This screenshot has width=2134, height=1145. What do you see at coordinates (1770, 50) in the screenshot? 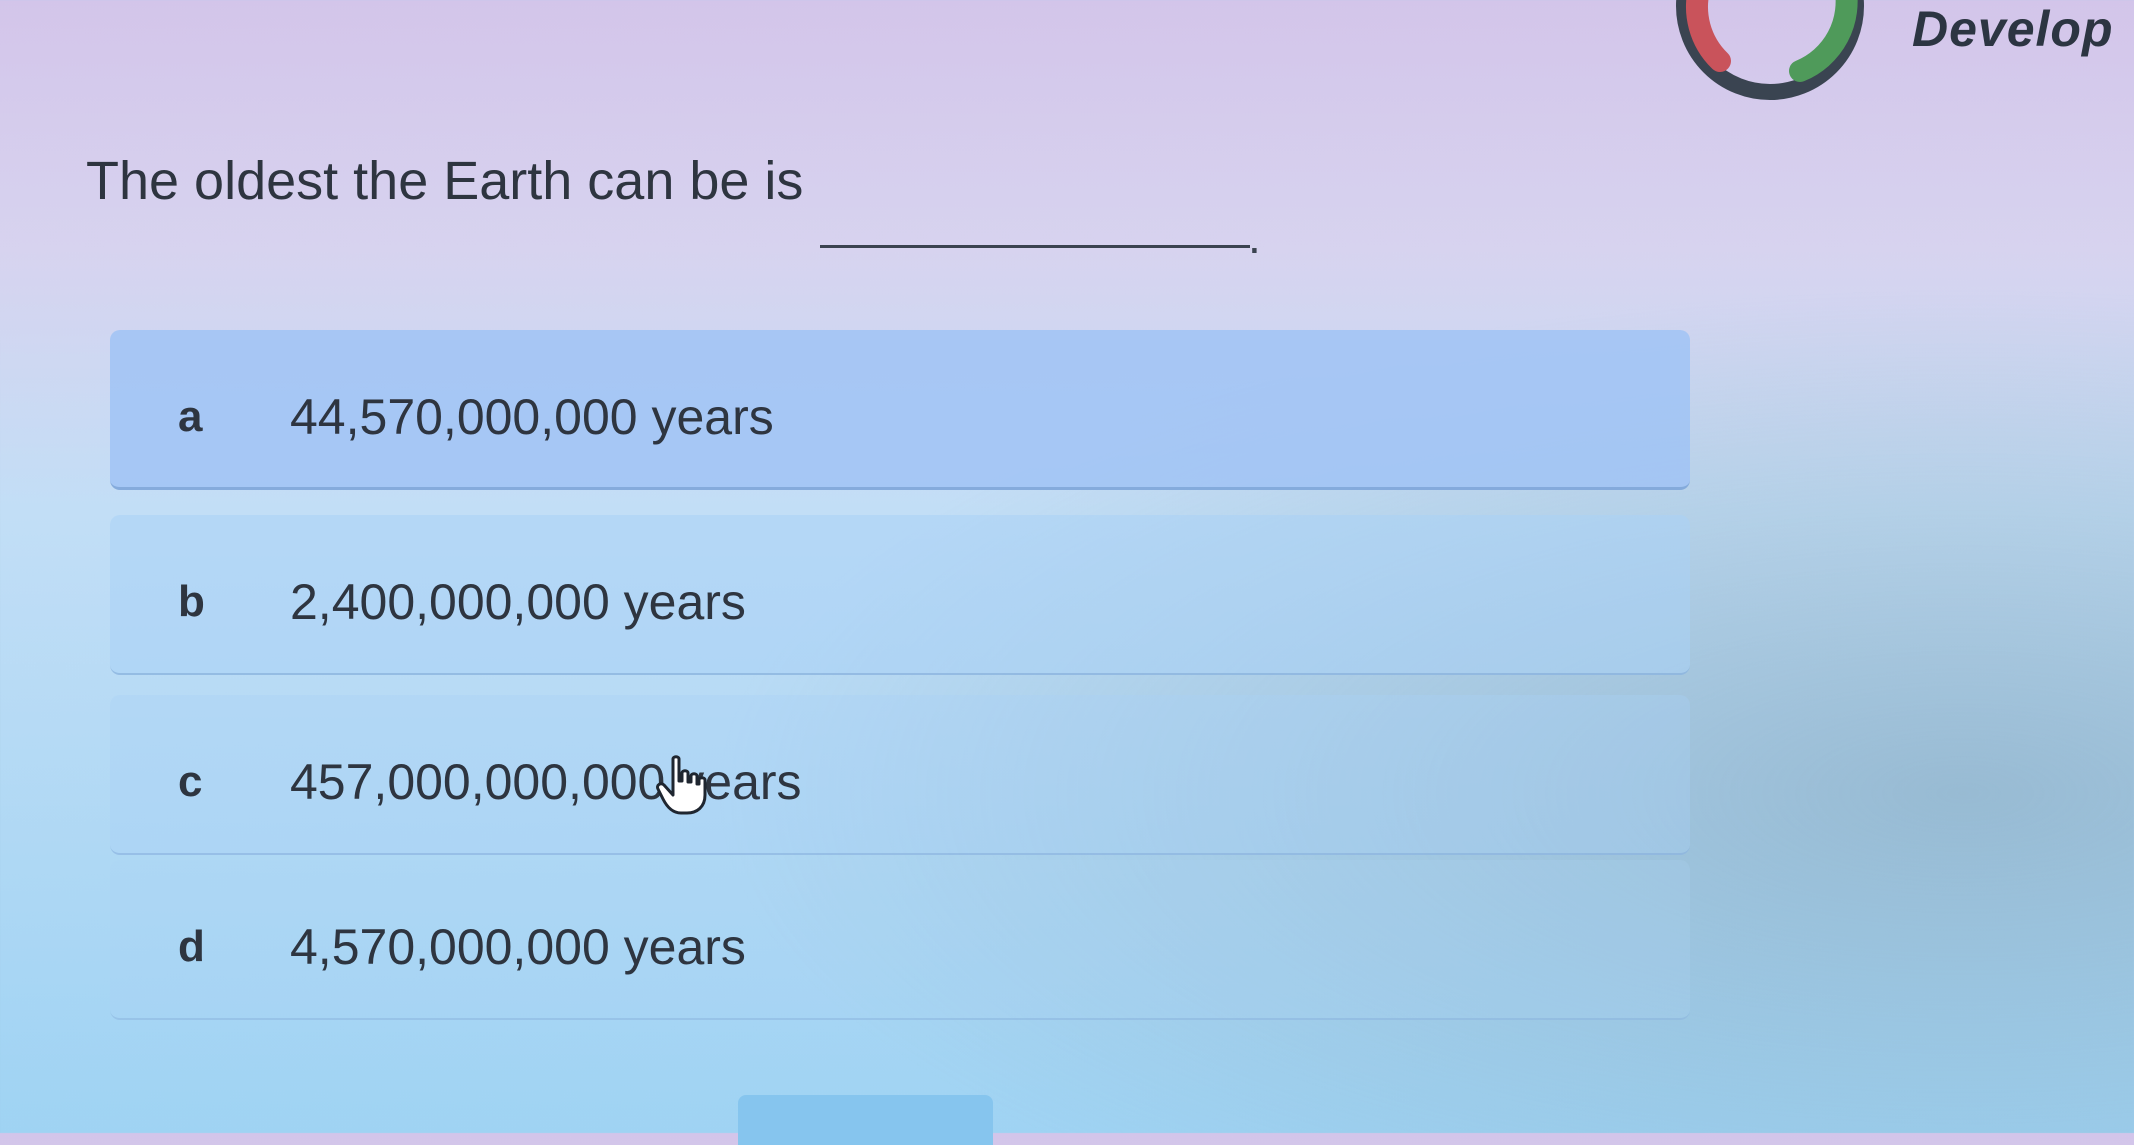
I see `ring-progress-icon` at bounding box center [1770, 50].